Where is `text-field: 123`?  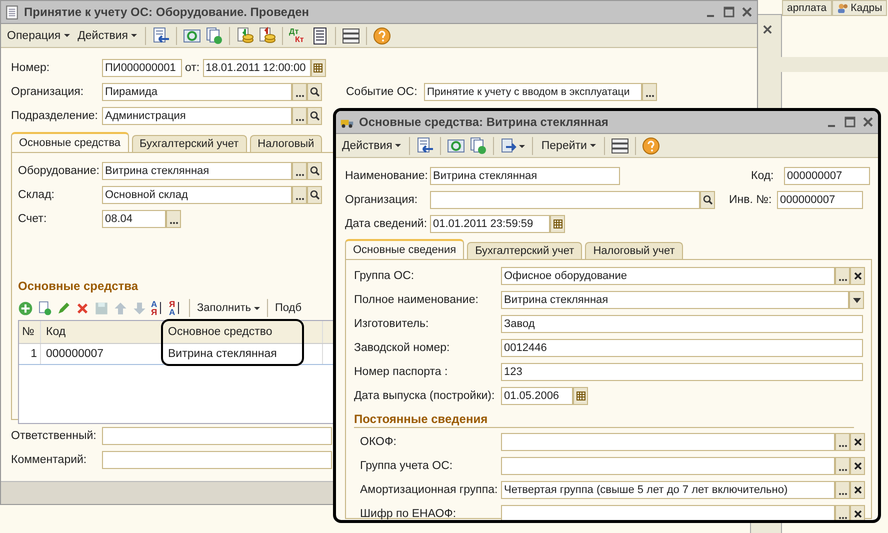
text-field: 123 is located at coordinates (682, 372).